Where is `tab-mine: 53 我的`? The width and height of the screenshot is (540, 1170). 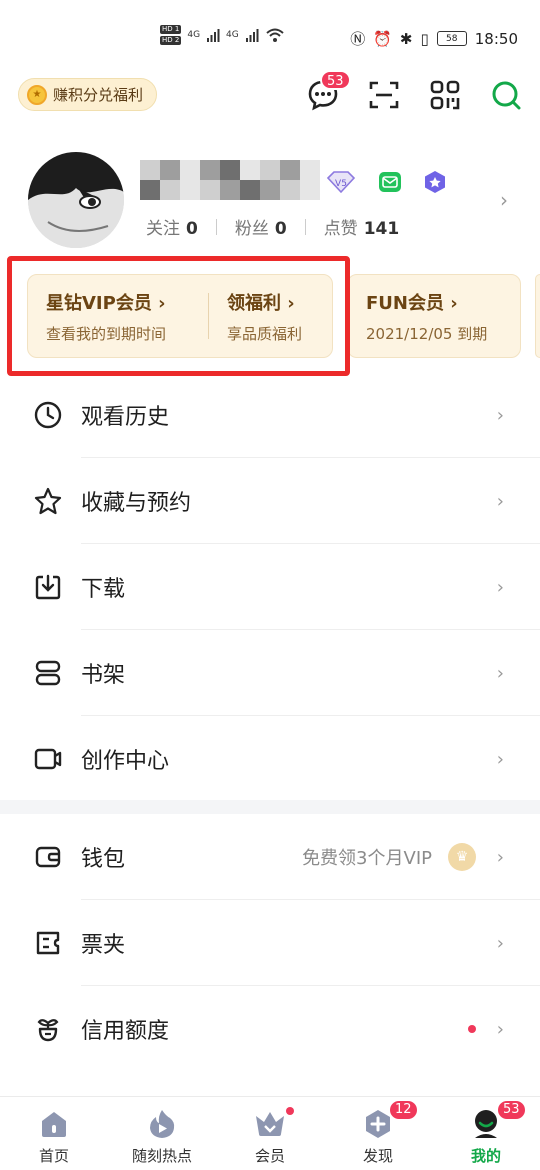 tab-mine: 53 我的 is located at coordinates (486, 1133).